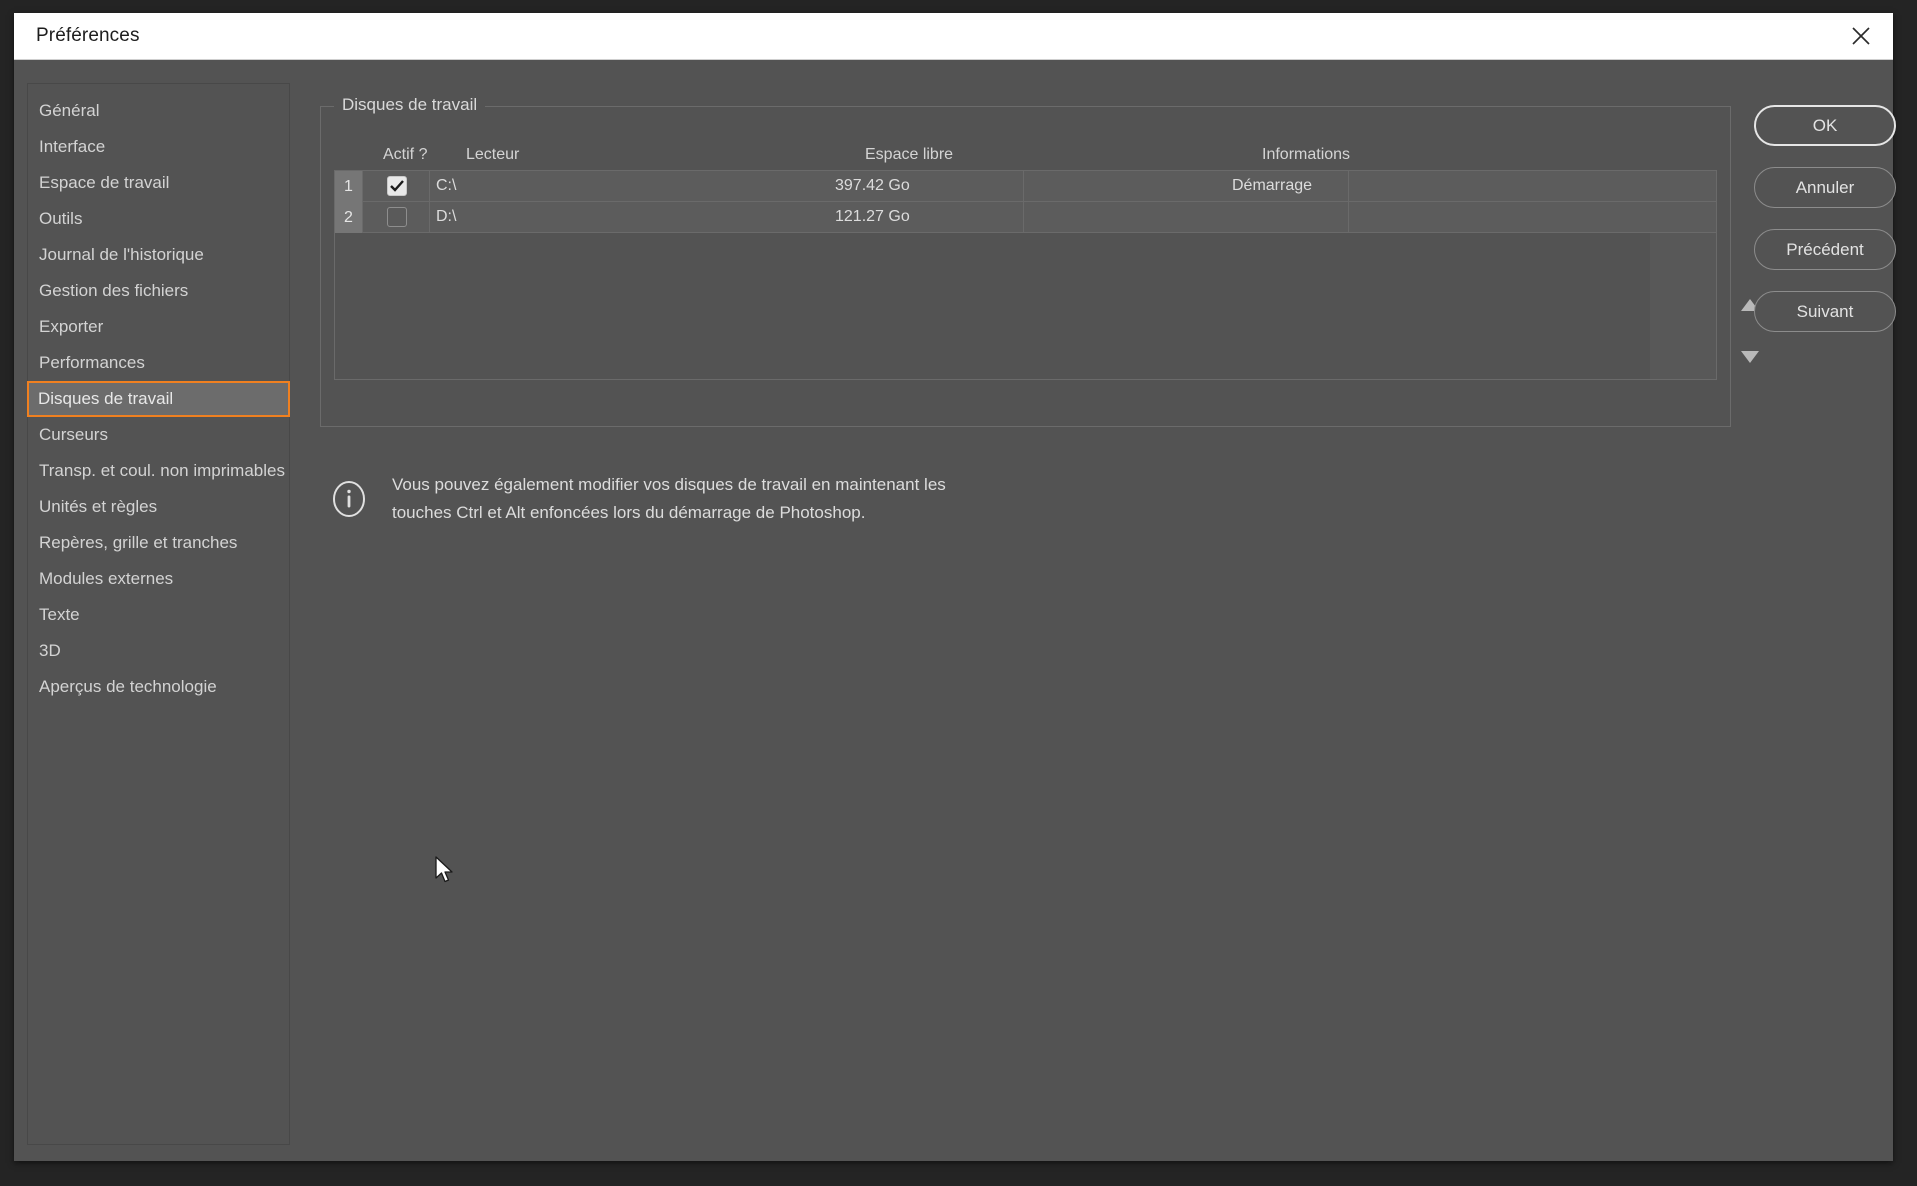  What do you see at coordinates (1861, 36) in the screenshot?
I see `close-icon` at bounding box center [1861, 36].